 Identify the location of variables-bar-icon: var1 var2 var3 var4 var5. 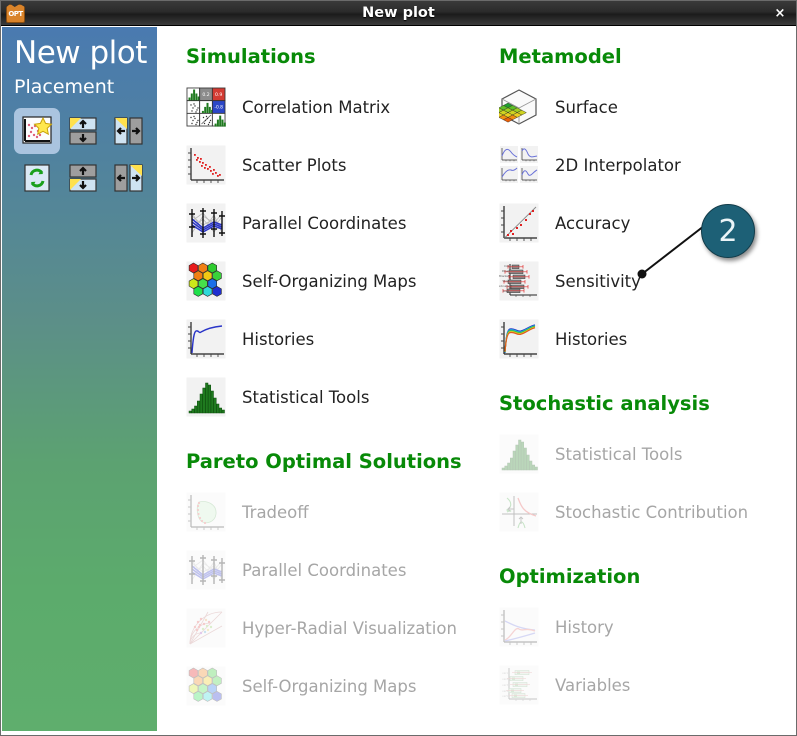
(519, 685).